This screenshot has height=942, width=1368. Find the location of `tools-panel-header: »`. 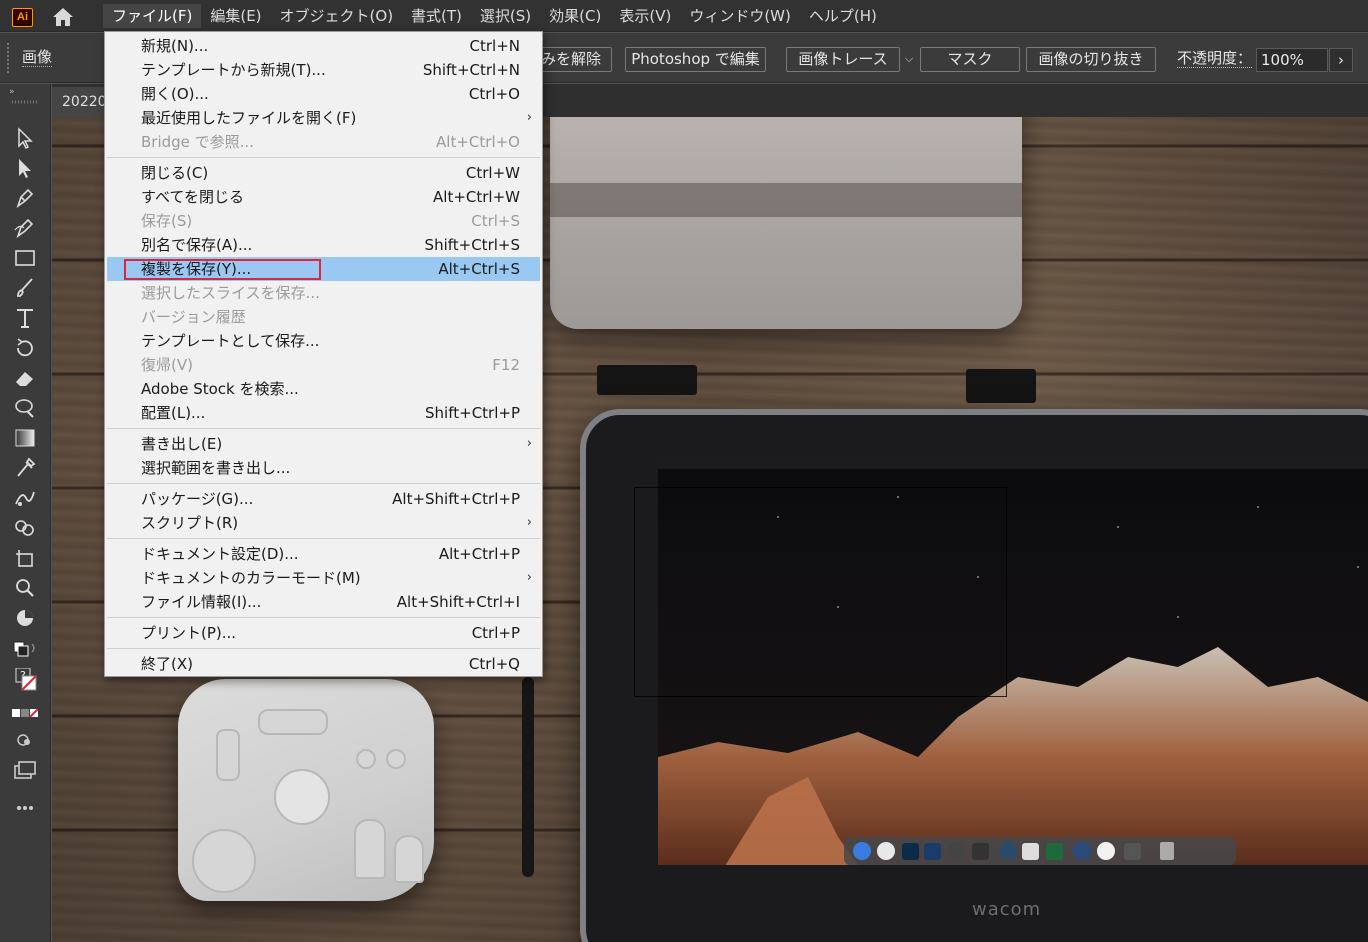

tools-panel-header: » is located at coordinates (25, 96).